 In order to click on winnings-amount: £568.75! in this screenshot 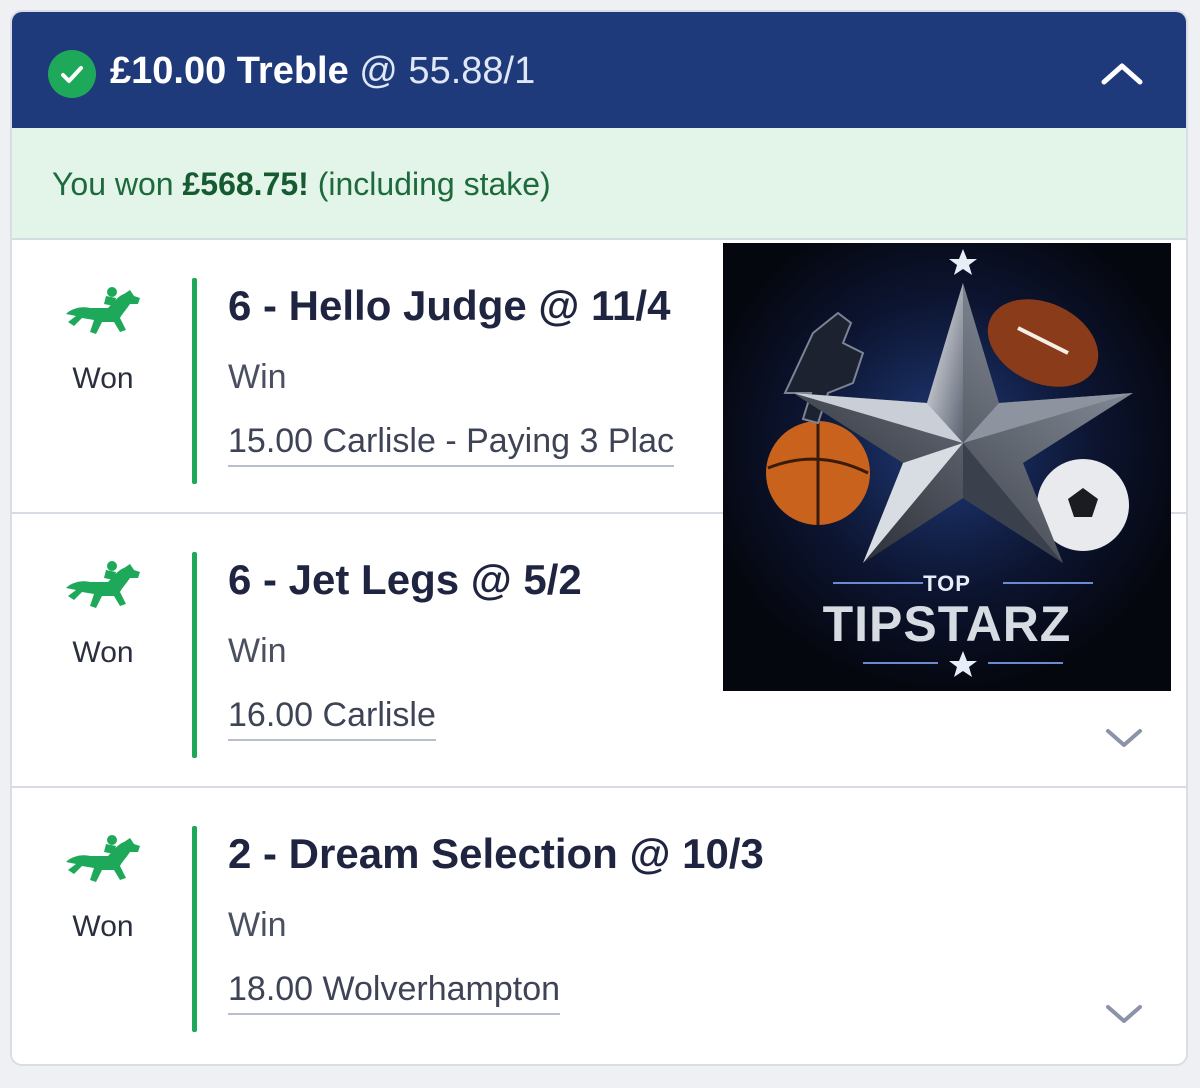, I will do `click(245, 184)`.